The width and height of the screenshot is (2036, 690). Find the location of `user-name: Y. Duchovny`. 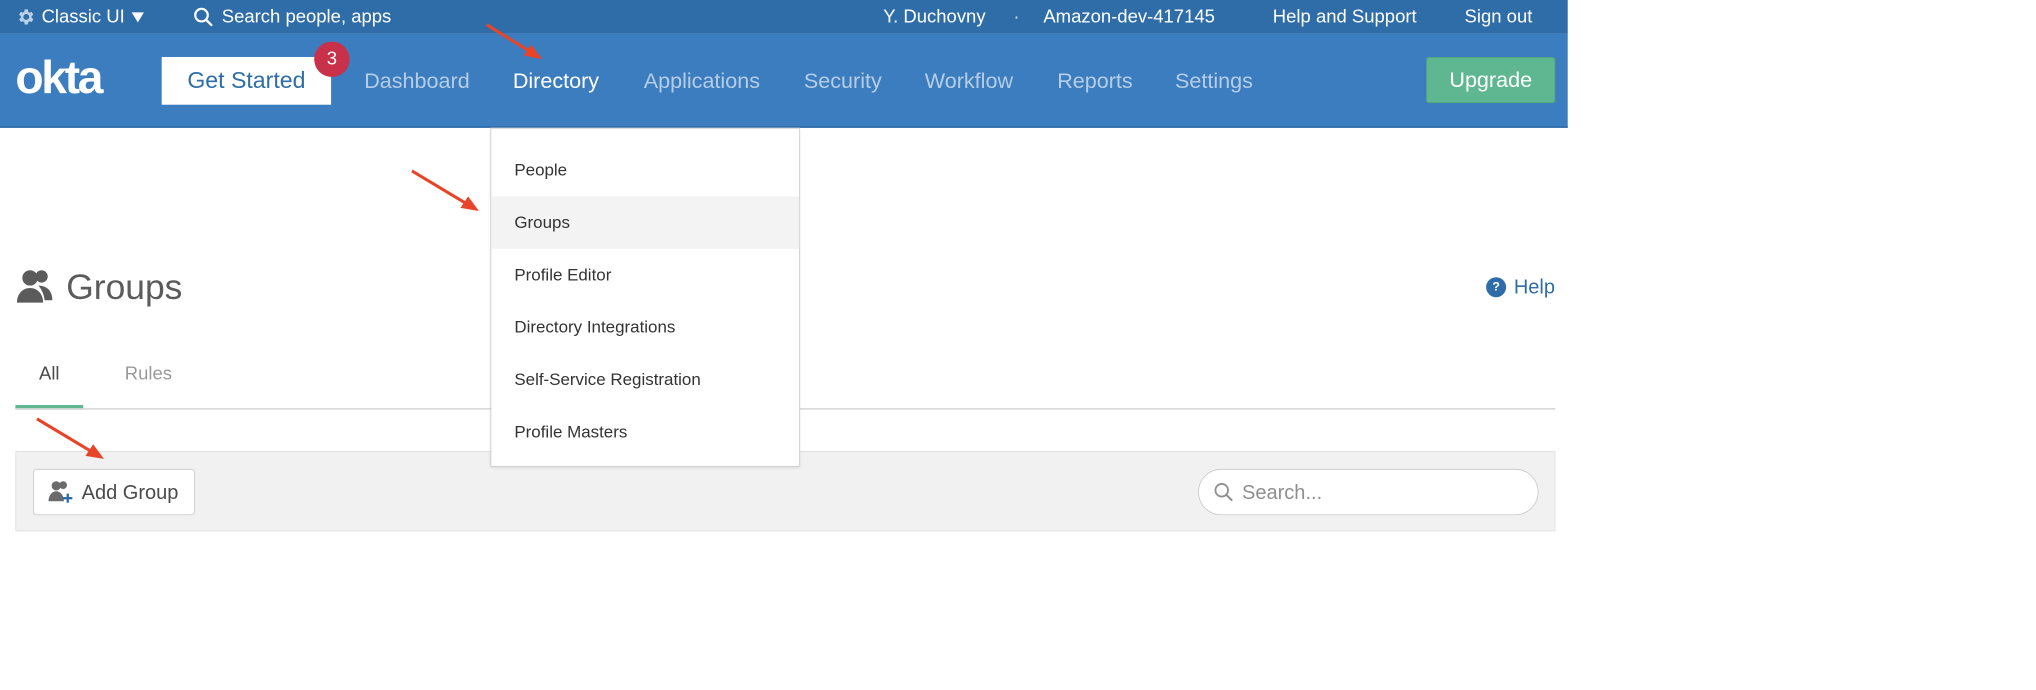

user-name: Y. Duchovny is located at coordinates (934, 17).